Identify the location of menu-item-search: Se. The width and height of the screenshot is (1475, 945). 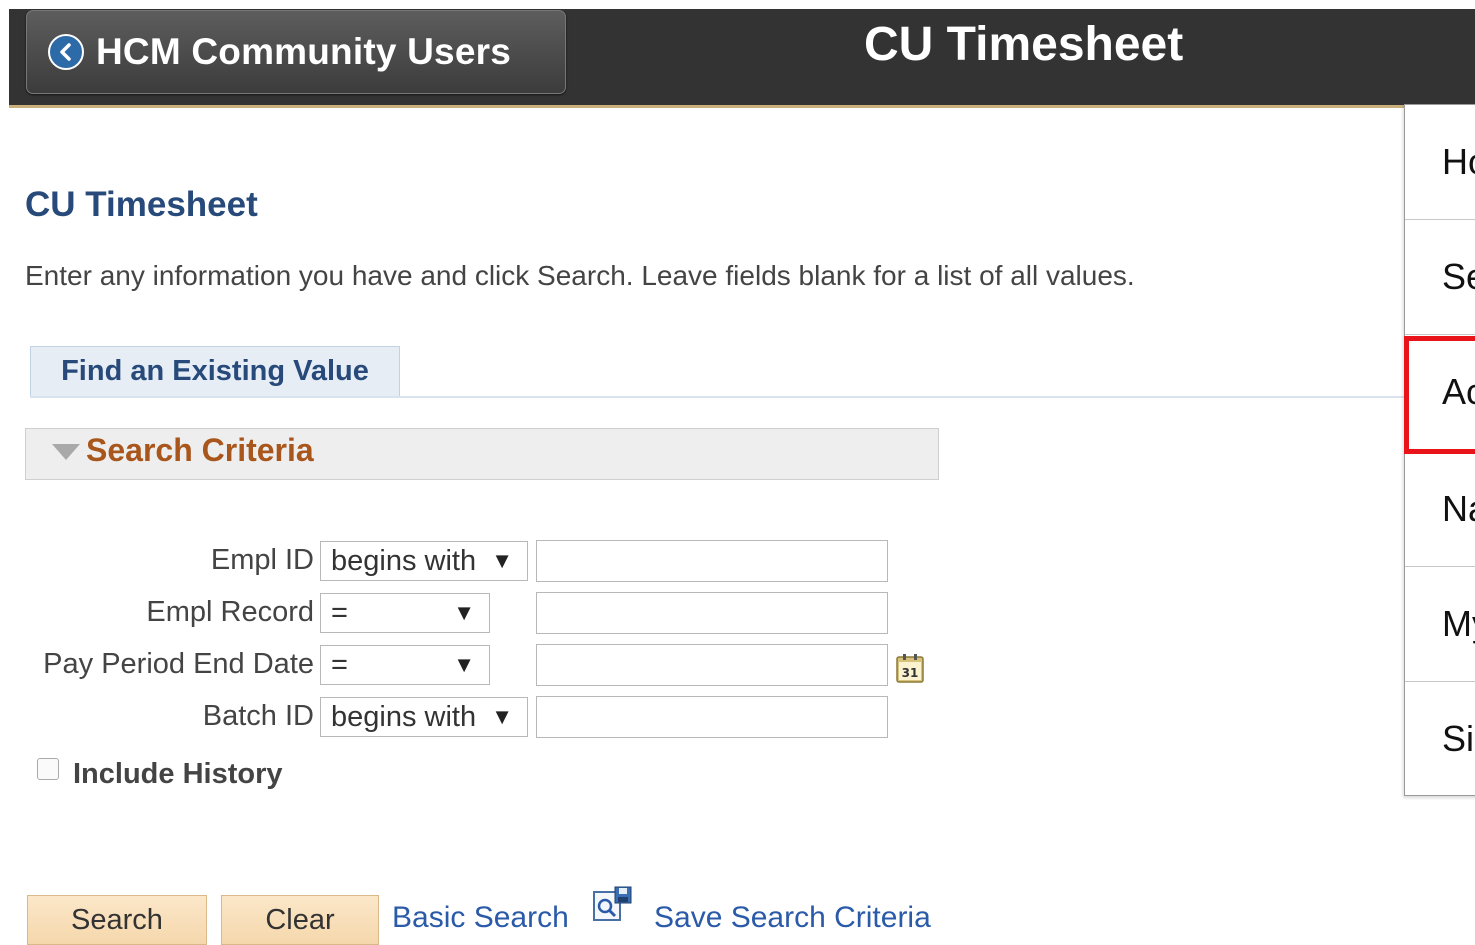
(1440, 277).